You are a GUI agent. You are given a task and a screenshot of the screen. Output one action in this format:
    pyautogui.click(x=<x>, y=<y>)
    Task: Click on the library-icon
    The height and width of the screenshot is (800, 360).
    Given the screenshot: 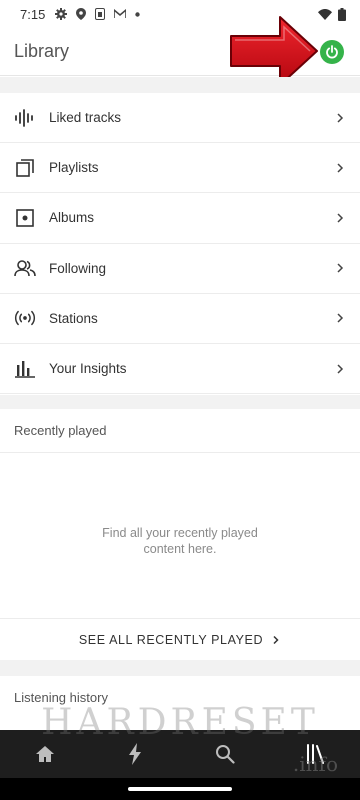 What is the action you would take?
    pyautogui.click(x=315, y=754)
    